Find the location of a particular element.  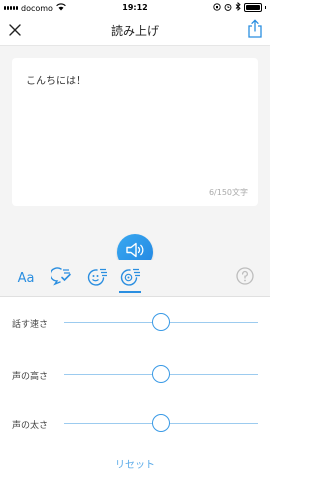

speech-bubble-check-icon is located at coordinates (61, 278).